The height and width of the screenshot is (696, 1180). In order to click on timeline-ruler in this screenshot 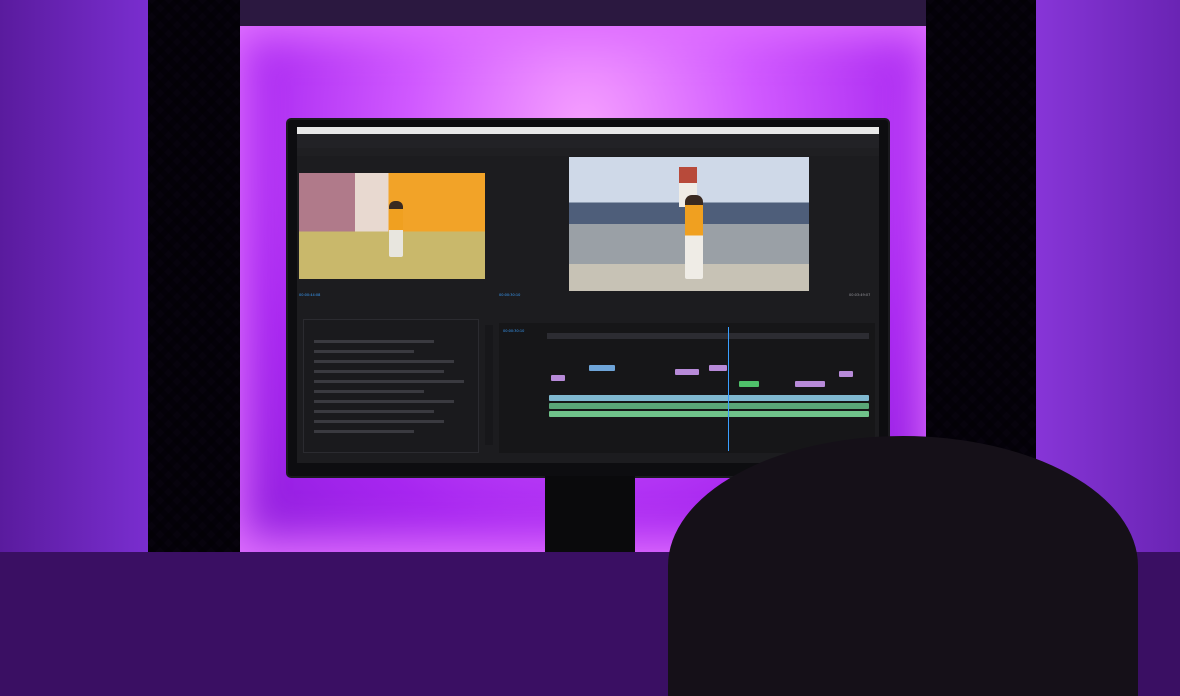, I will do `click(708, 336)`.